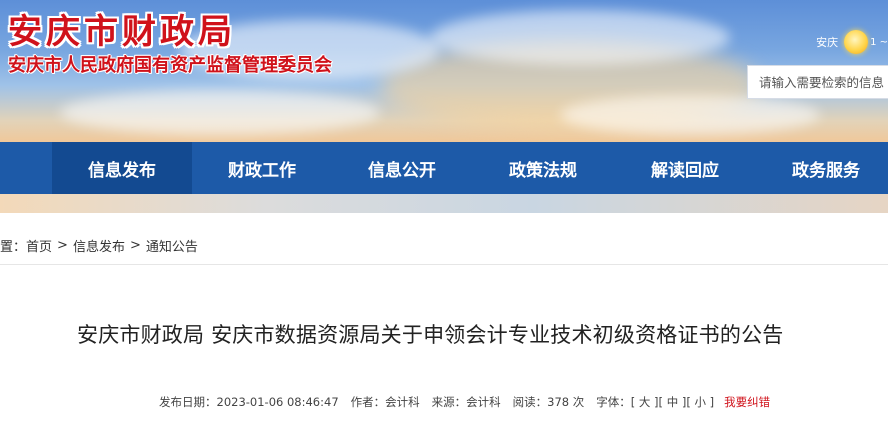  What do you see at coordinates (430, 335) in the screenshot?
I see `article-title: 安庆市财政局 安庆市数据资源局关于申领会计专业技术初级资格证书的公告` at bounding box center [430, 335].